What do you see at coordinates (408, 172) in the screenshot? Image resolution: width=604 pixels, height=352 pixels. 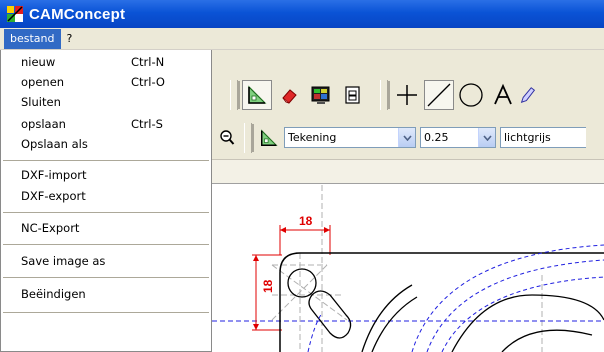 I see `ruler-strip` at bounding box center [408, 172].